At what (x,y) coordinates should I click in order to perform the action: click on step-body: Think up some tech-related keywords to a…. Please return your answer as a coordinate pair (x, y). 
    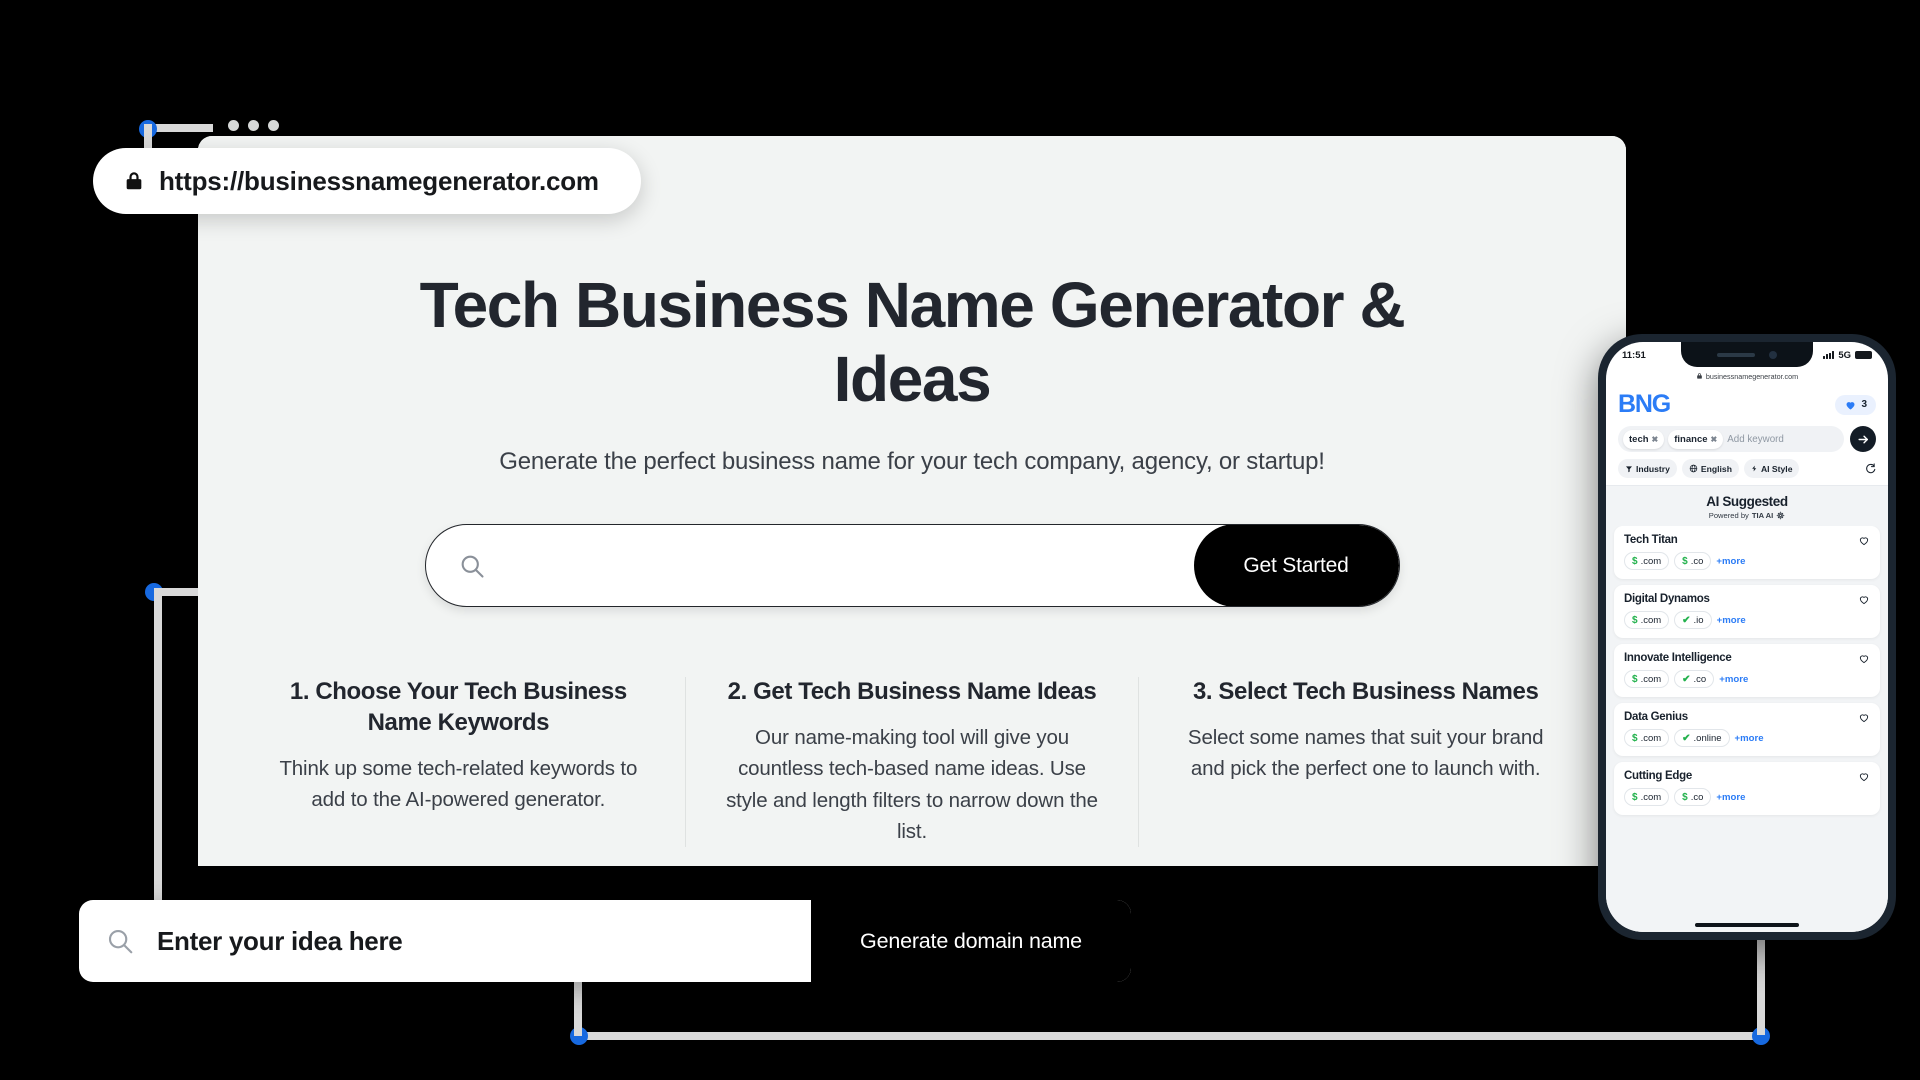
    Looking at the image, I should click on (458, 784).